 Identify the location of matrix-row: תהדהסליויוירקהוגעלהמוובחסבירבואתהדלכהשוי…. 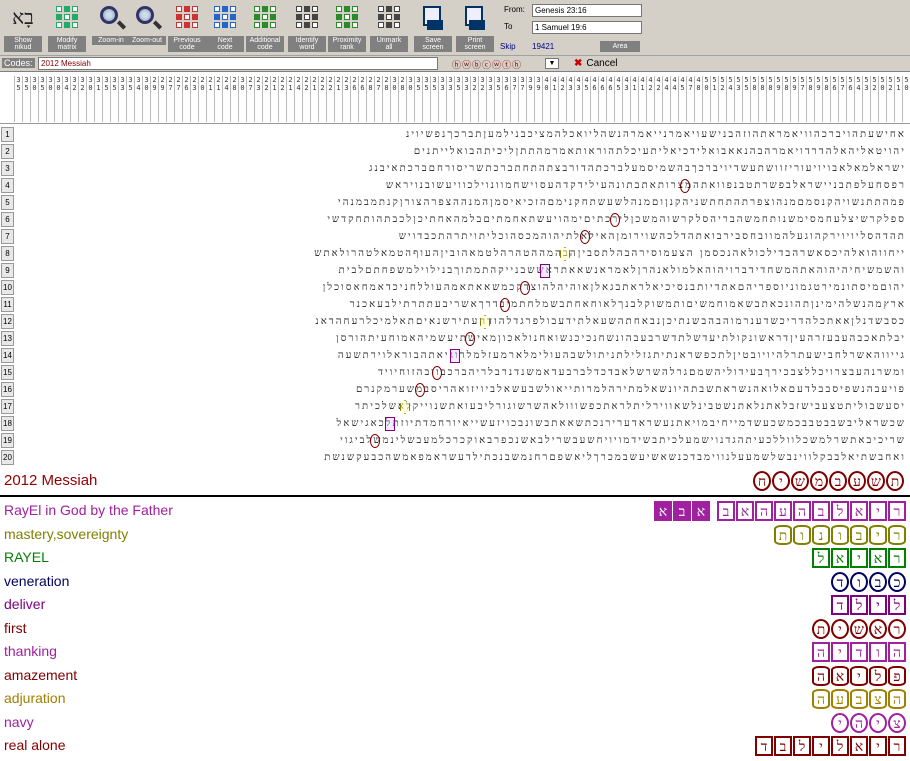
(461, 237).